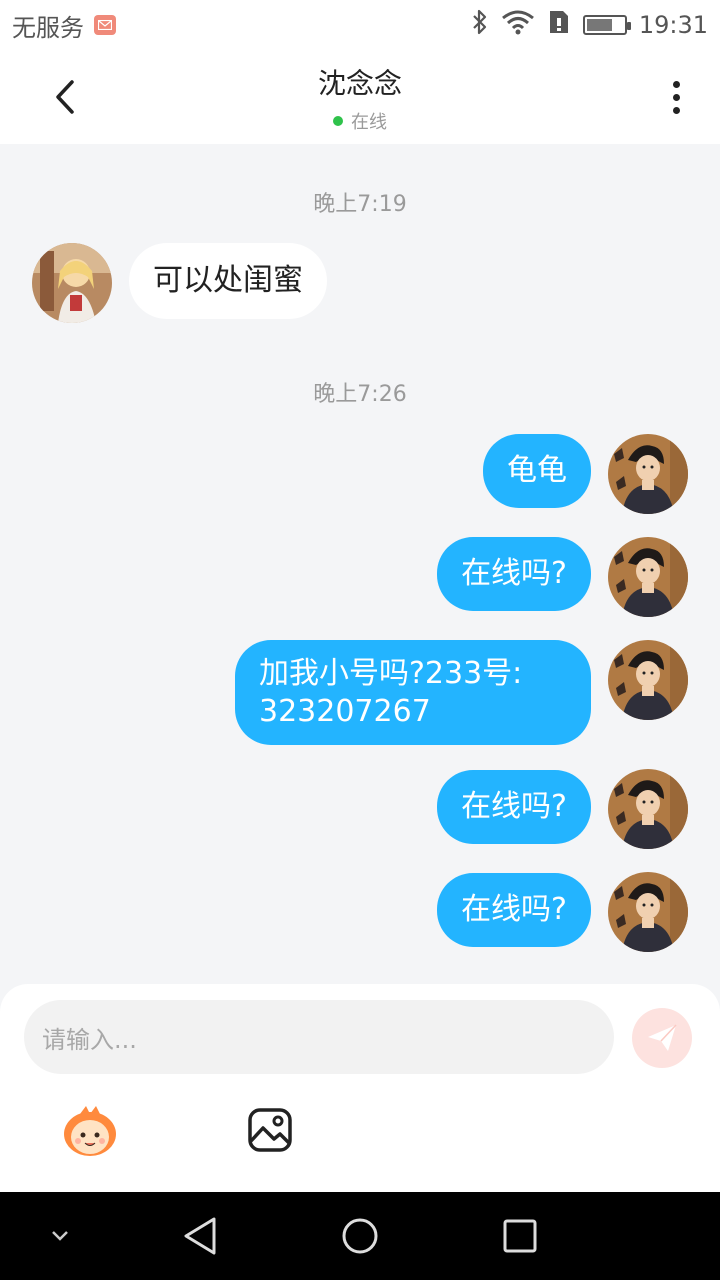 The height and width of the screenshot is (1280, 720). I want to click on bluetooth-icon, so click(480, 25).